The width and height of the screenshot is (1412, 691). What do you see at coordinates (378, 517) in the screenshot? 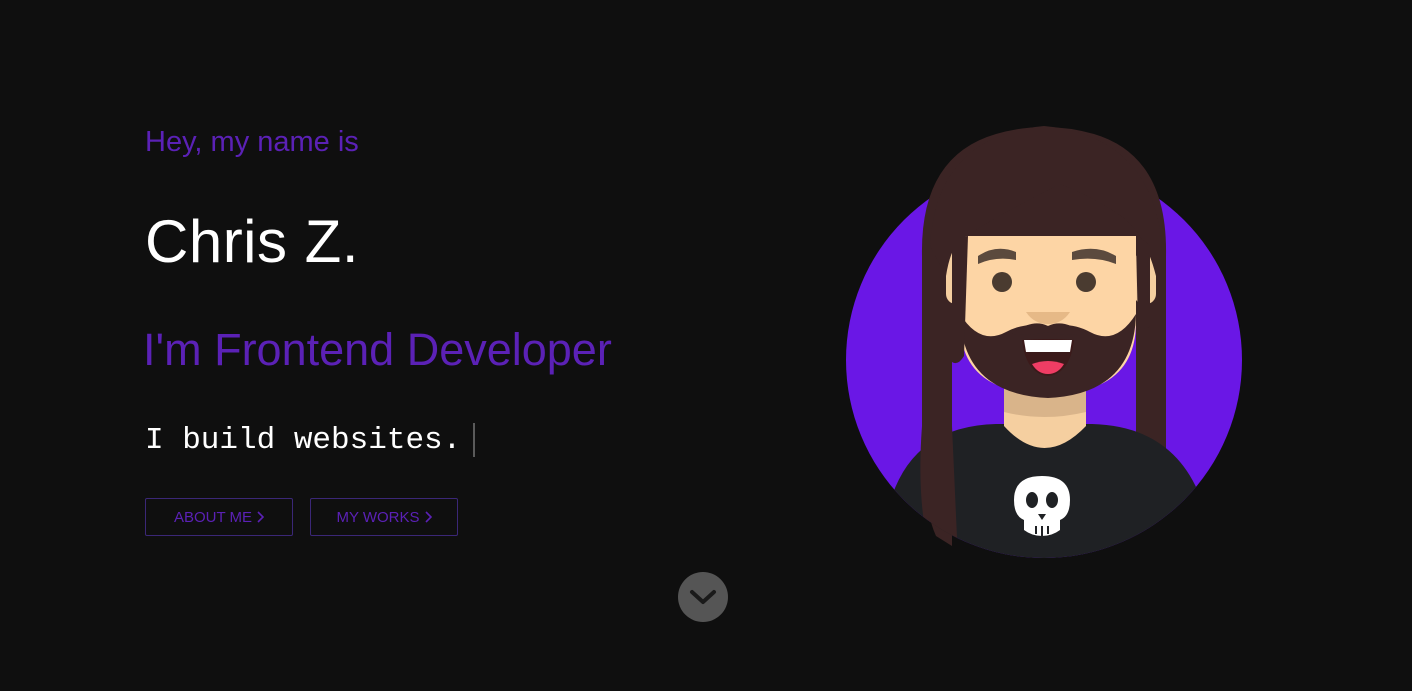
I see `my-works-label: MY WORKS` at bounding box center [378, 517].